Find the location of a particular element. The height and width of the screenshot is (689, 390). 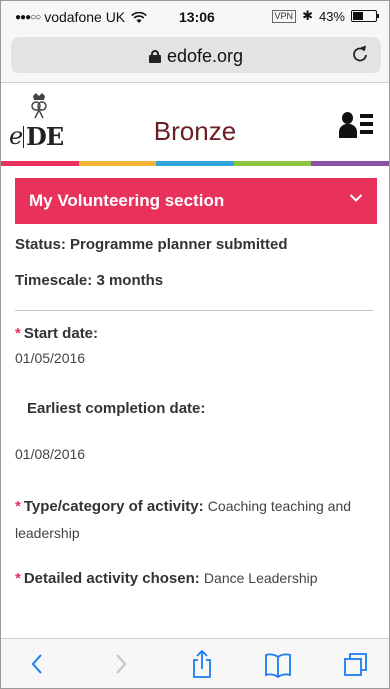

battery-icon is located at coordinates (365, 16).